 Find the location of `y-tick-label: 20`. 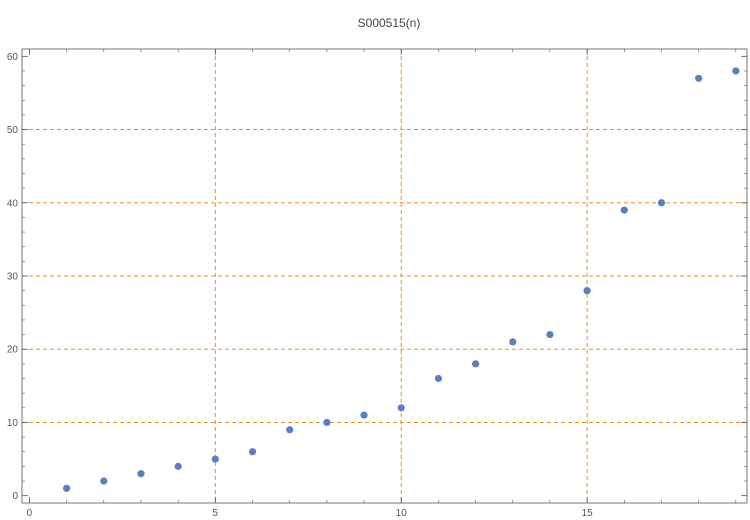

y-tick-label: 20 is located at coordinates (13, 350).